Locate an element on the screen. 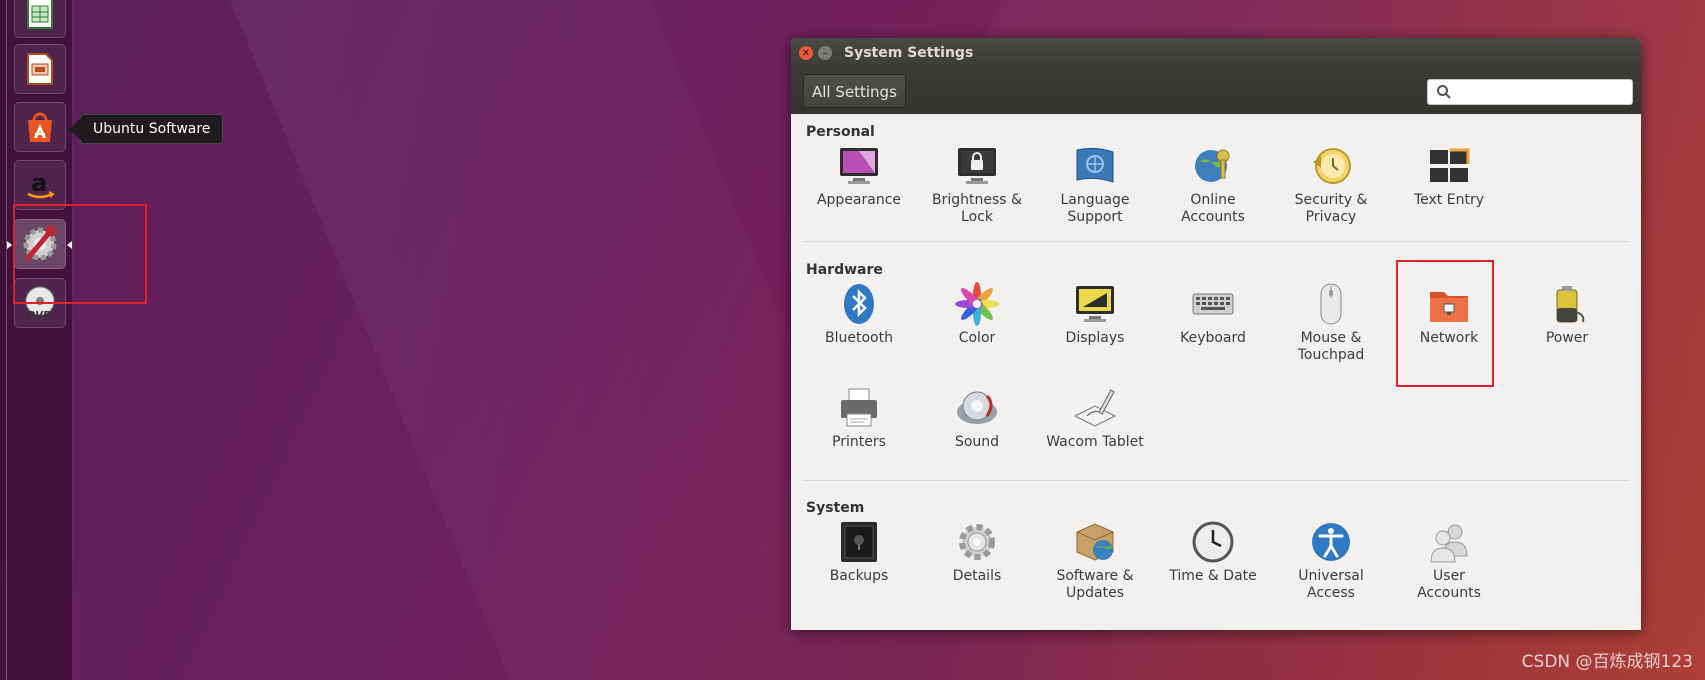 The image size is (1705, 680). online-accounts-icon is located at coordinates (1212, 165).